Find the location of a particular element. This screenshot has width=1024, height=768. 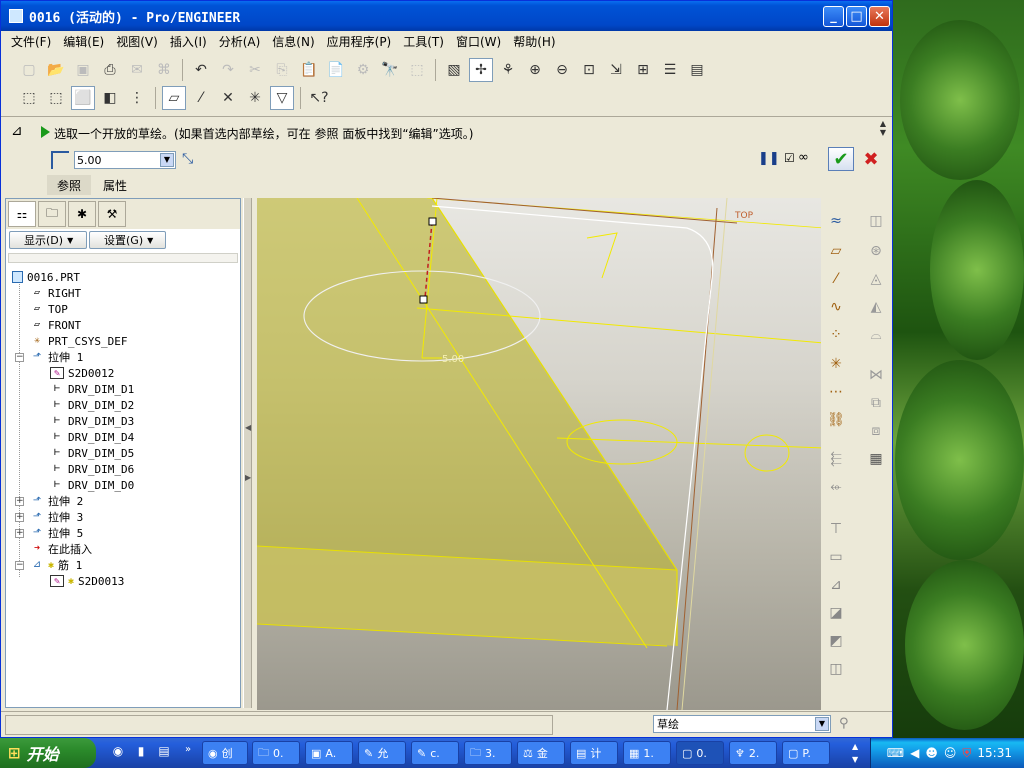

tree-item-dim: ⊢ DRV_DIM_D6 is located at coordinates (92, 469).